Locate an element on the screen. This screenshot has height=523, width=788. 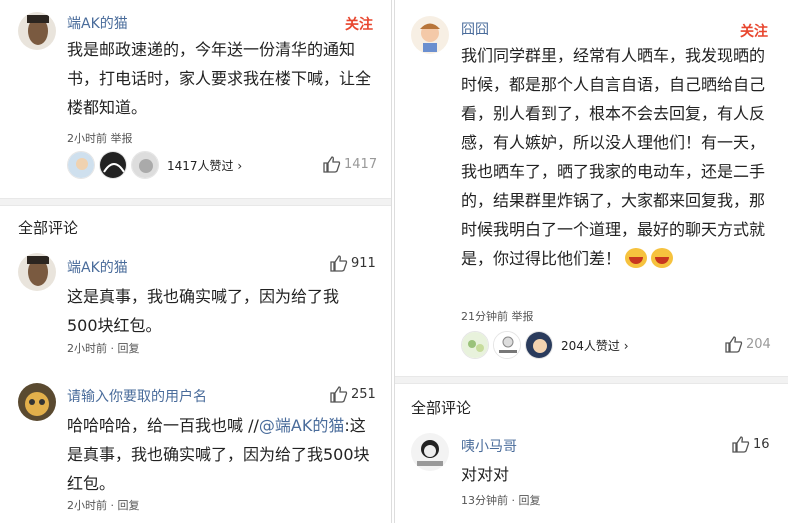
like-button: 911 is located at coordinates (353, 263).